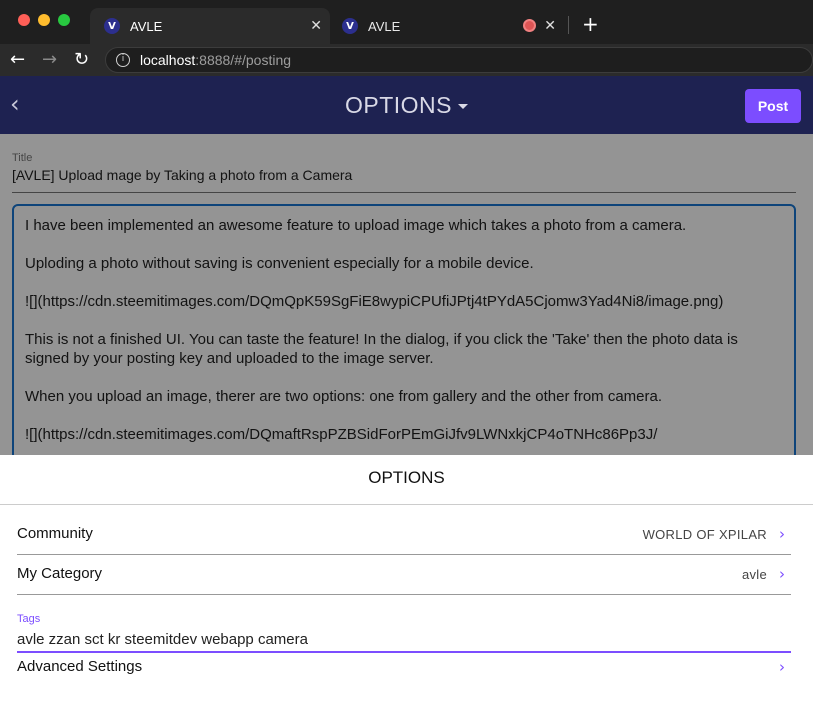 Image resolution: width=813 pixels, height=715 pixels. What do you see at coordinates (450, 26) in the screenshot?
I see `browser-tab-inactive: V AVLE ✕` at bounding box center [450, 26].